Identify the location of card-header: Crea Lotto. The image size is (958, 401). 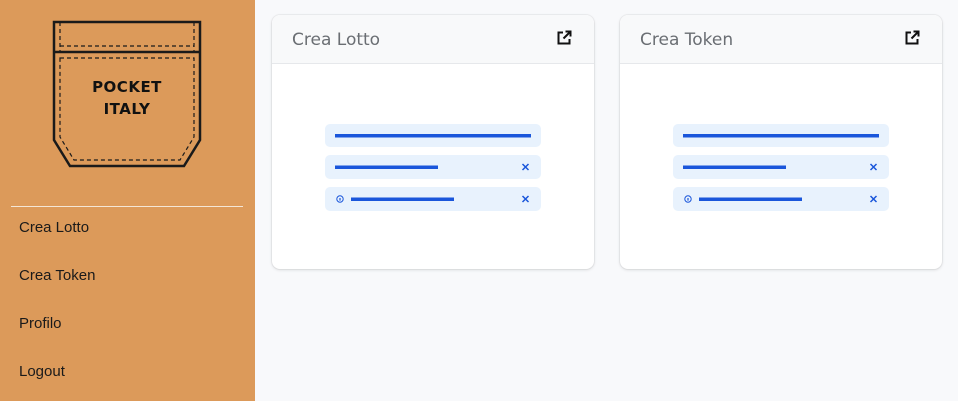
(433, 39).